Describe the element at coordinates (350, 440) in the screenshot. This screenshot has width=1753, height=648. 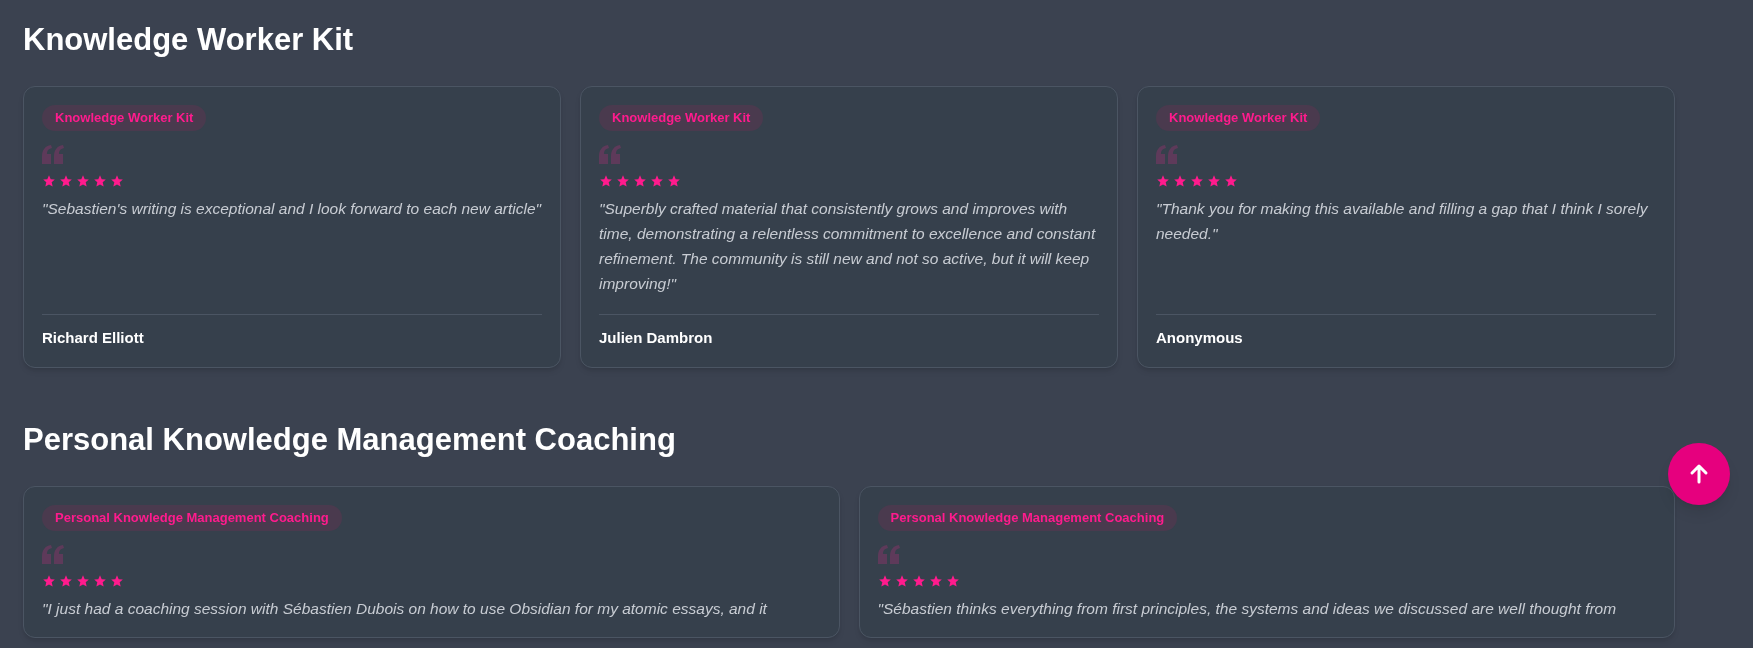
I see `section-heading: Personal Knowledge Management Coaching` at that location.